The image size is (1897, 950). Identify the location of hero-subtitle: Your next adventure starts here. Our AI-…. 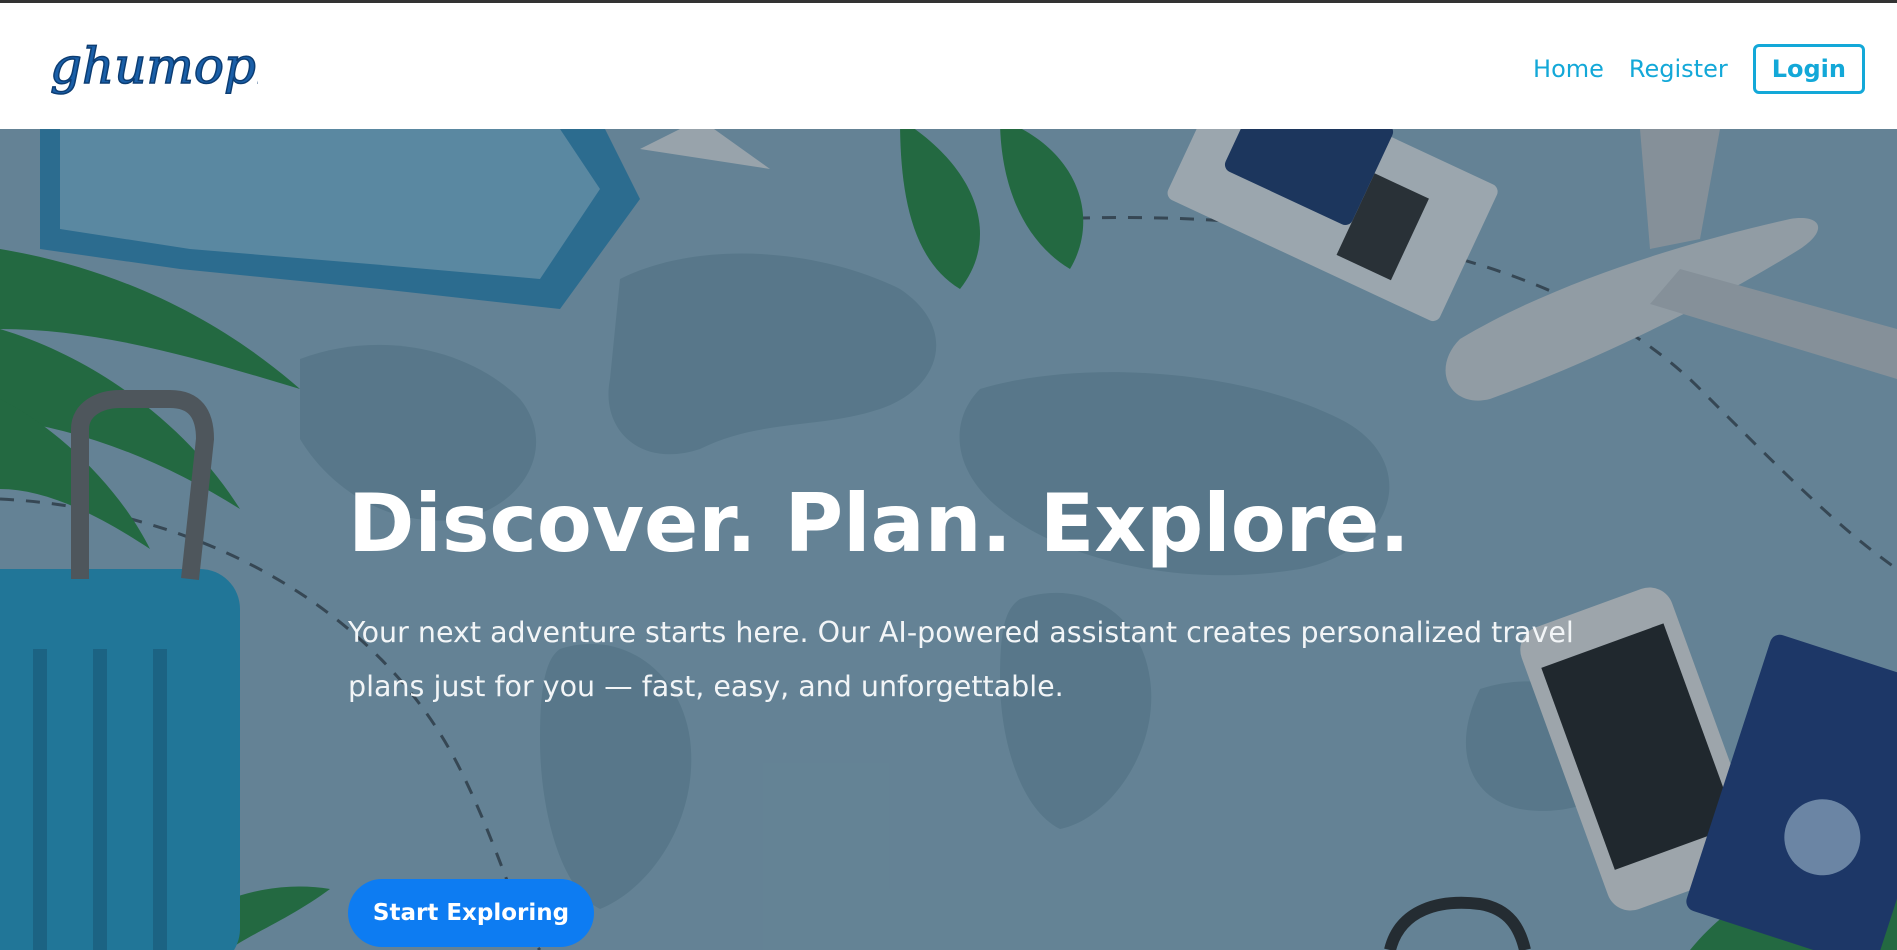
(961, 659).